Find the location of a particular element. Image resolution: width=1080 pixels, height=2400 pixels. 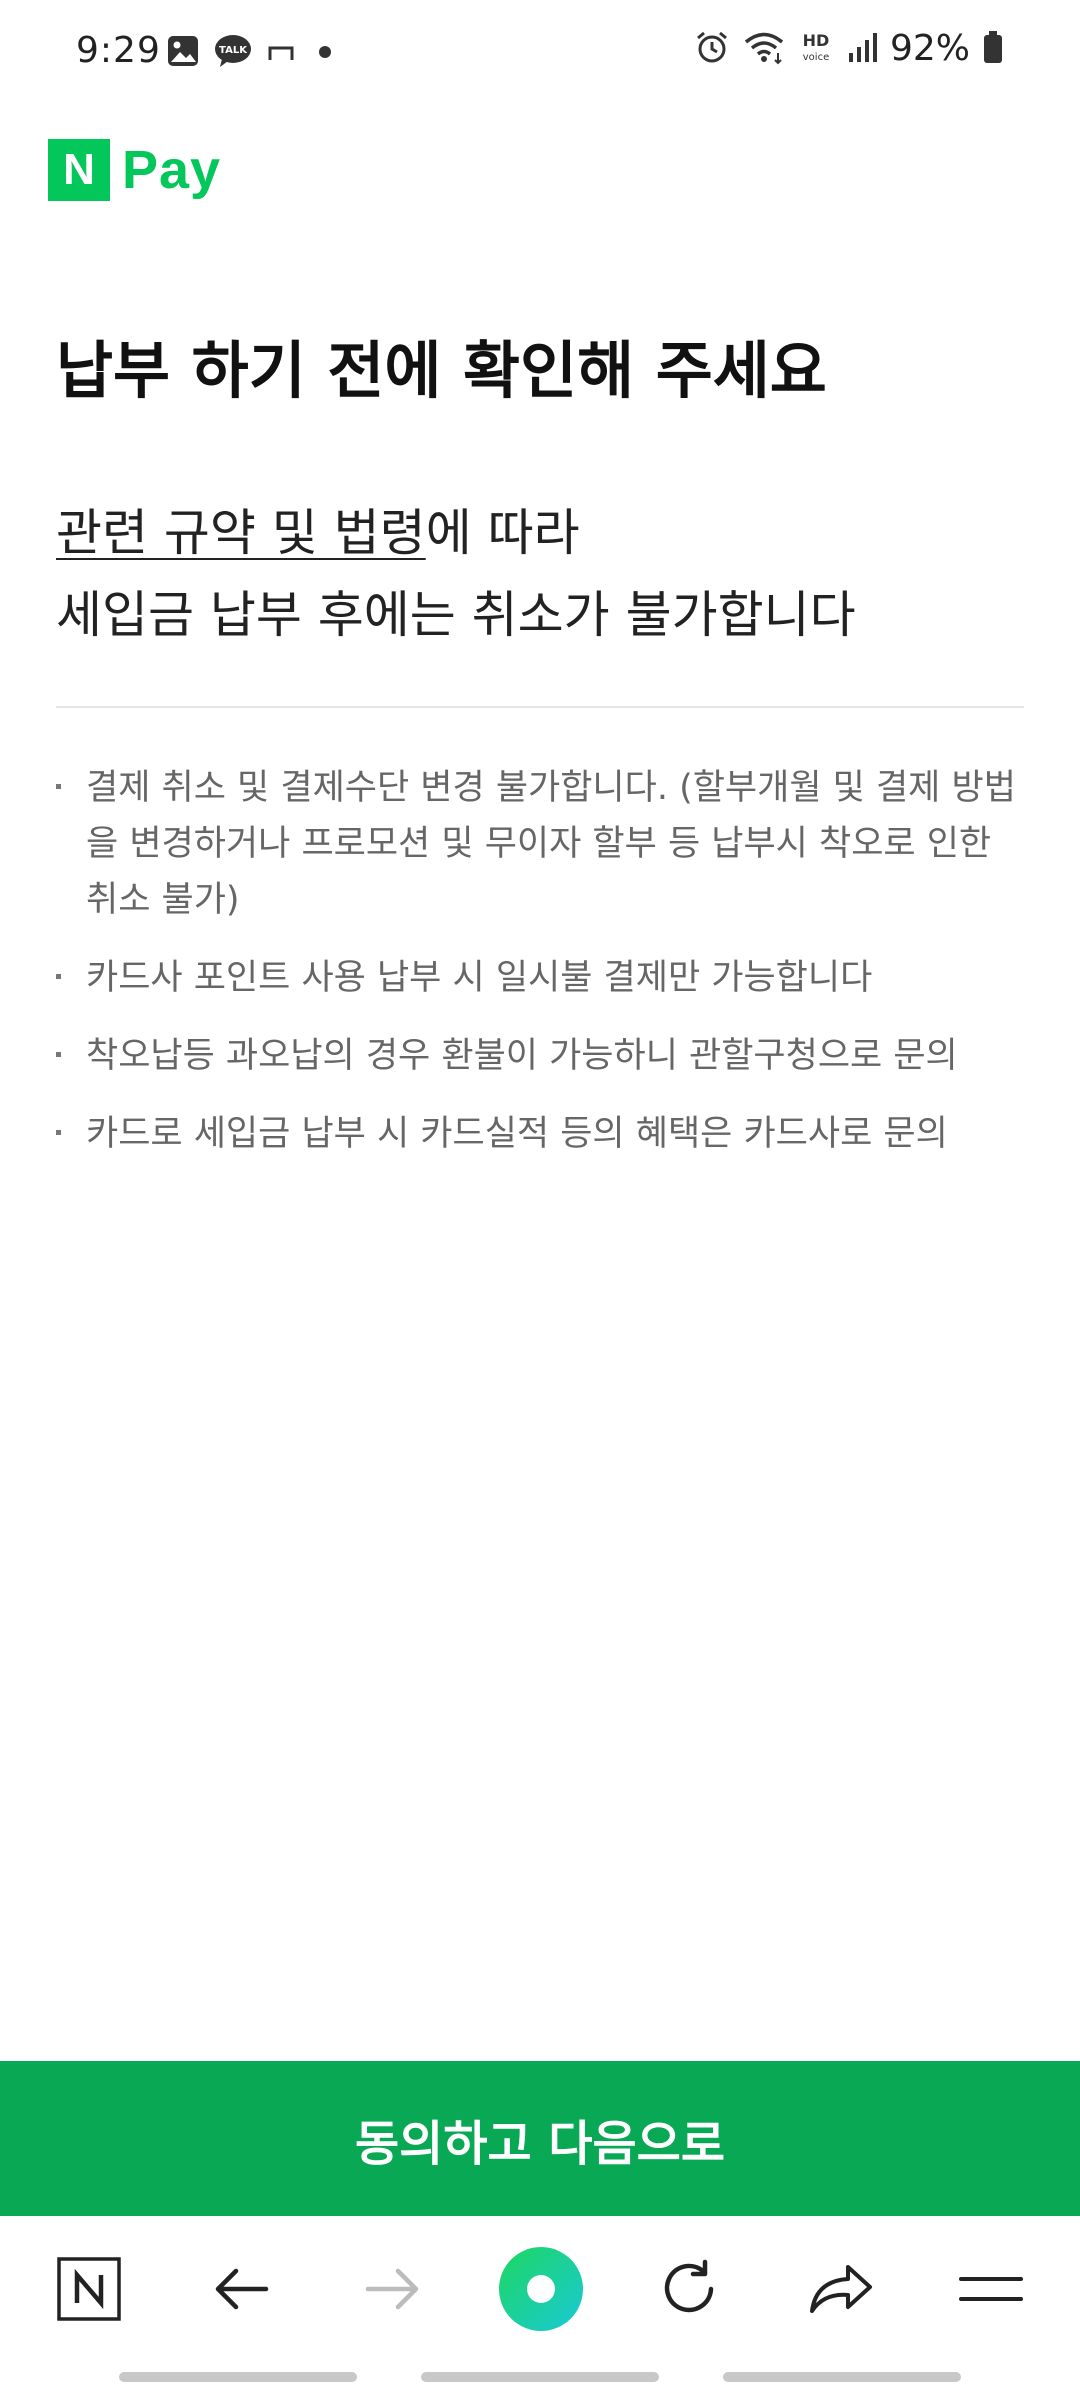

gesture-bar-left is located at coordinates (238, 2377).